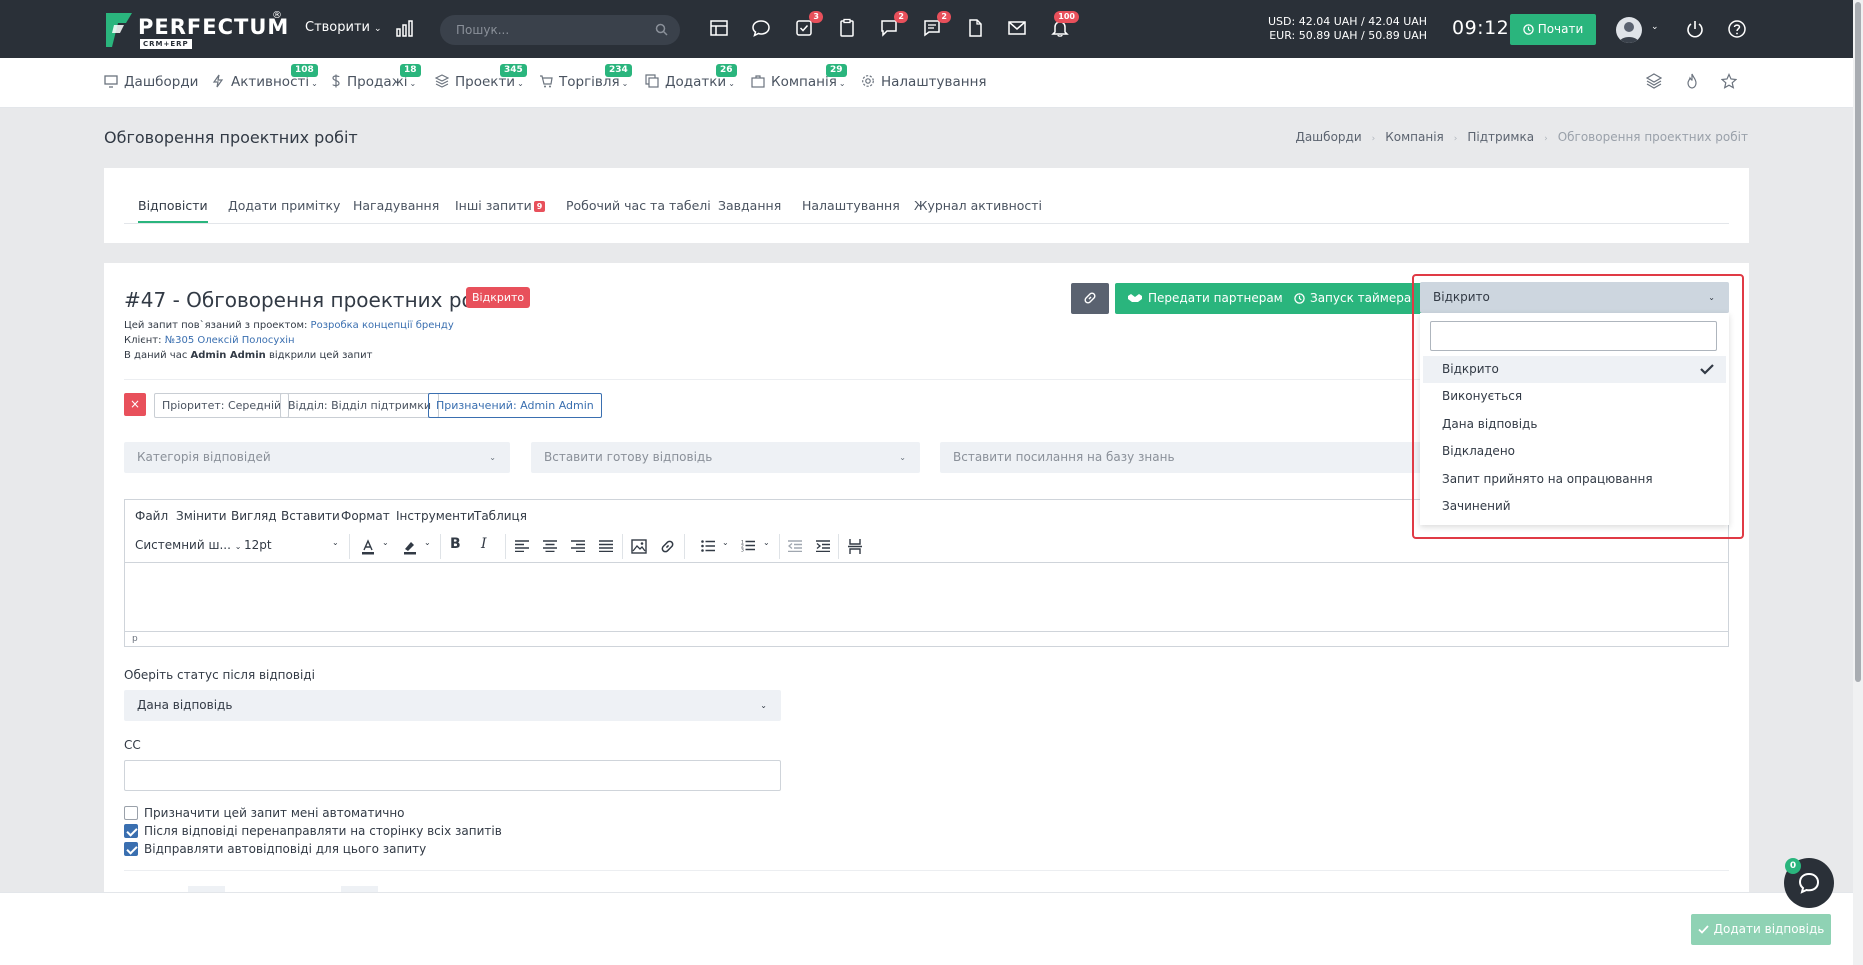 This screenshot has width=1863, height=965. I want to click on page-scrollbar, so click(1858, 482).